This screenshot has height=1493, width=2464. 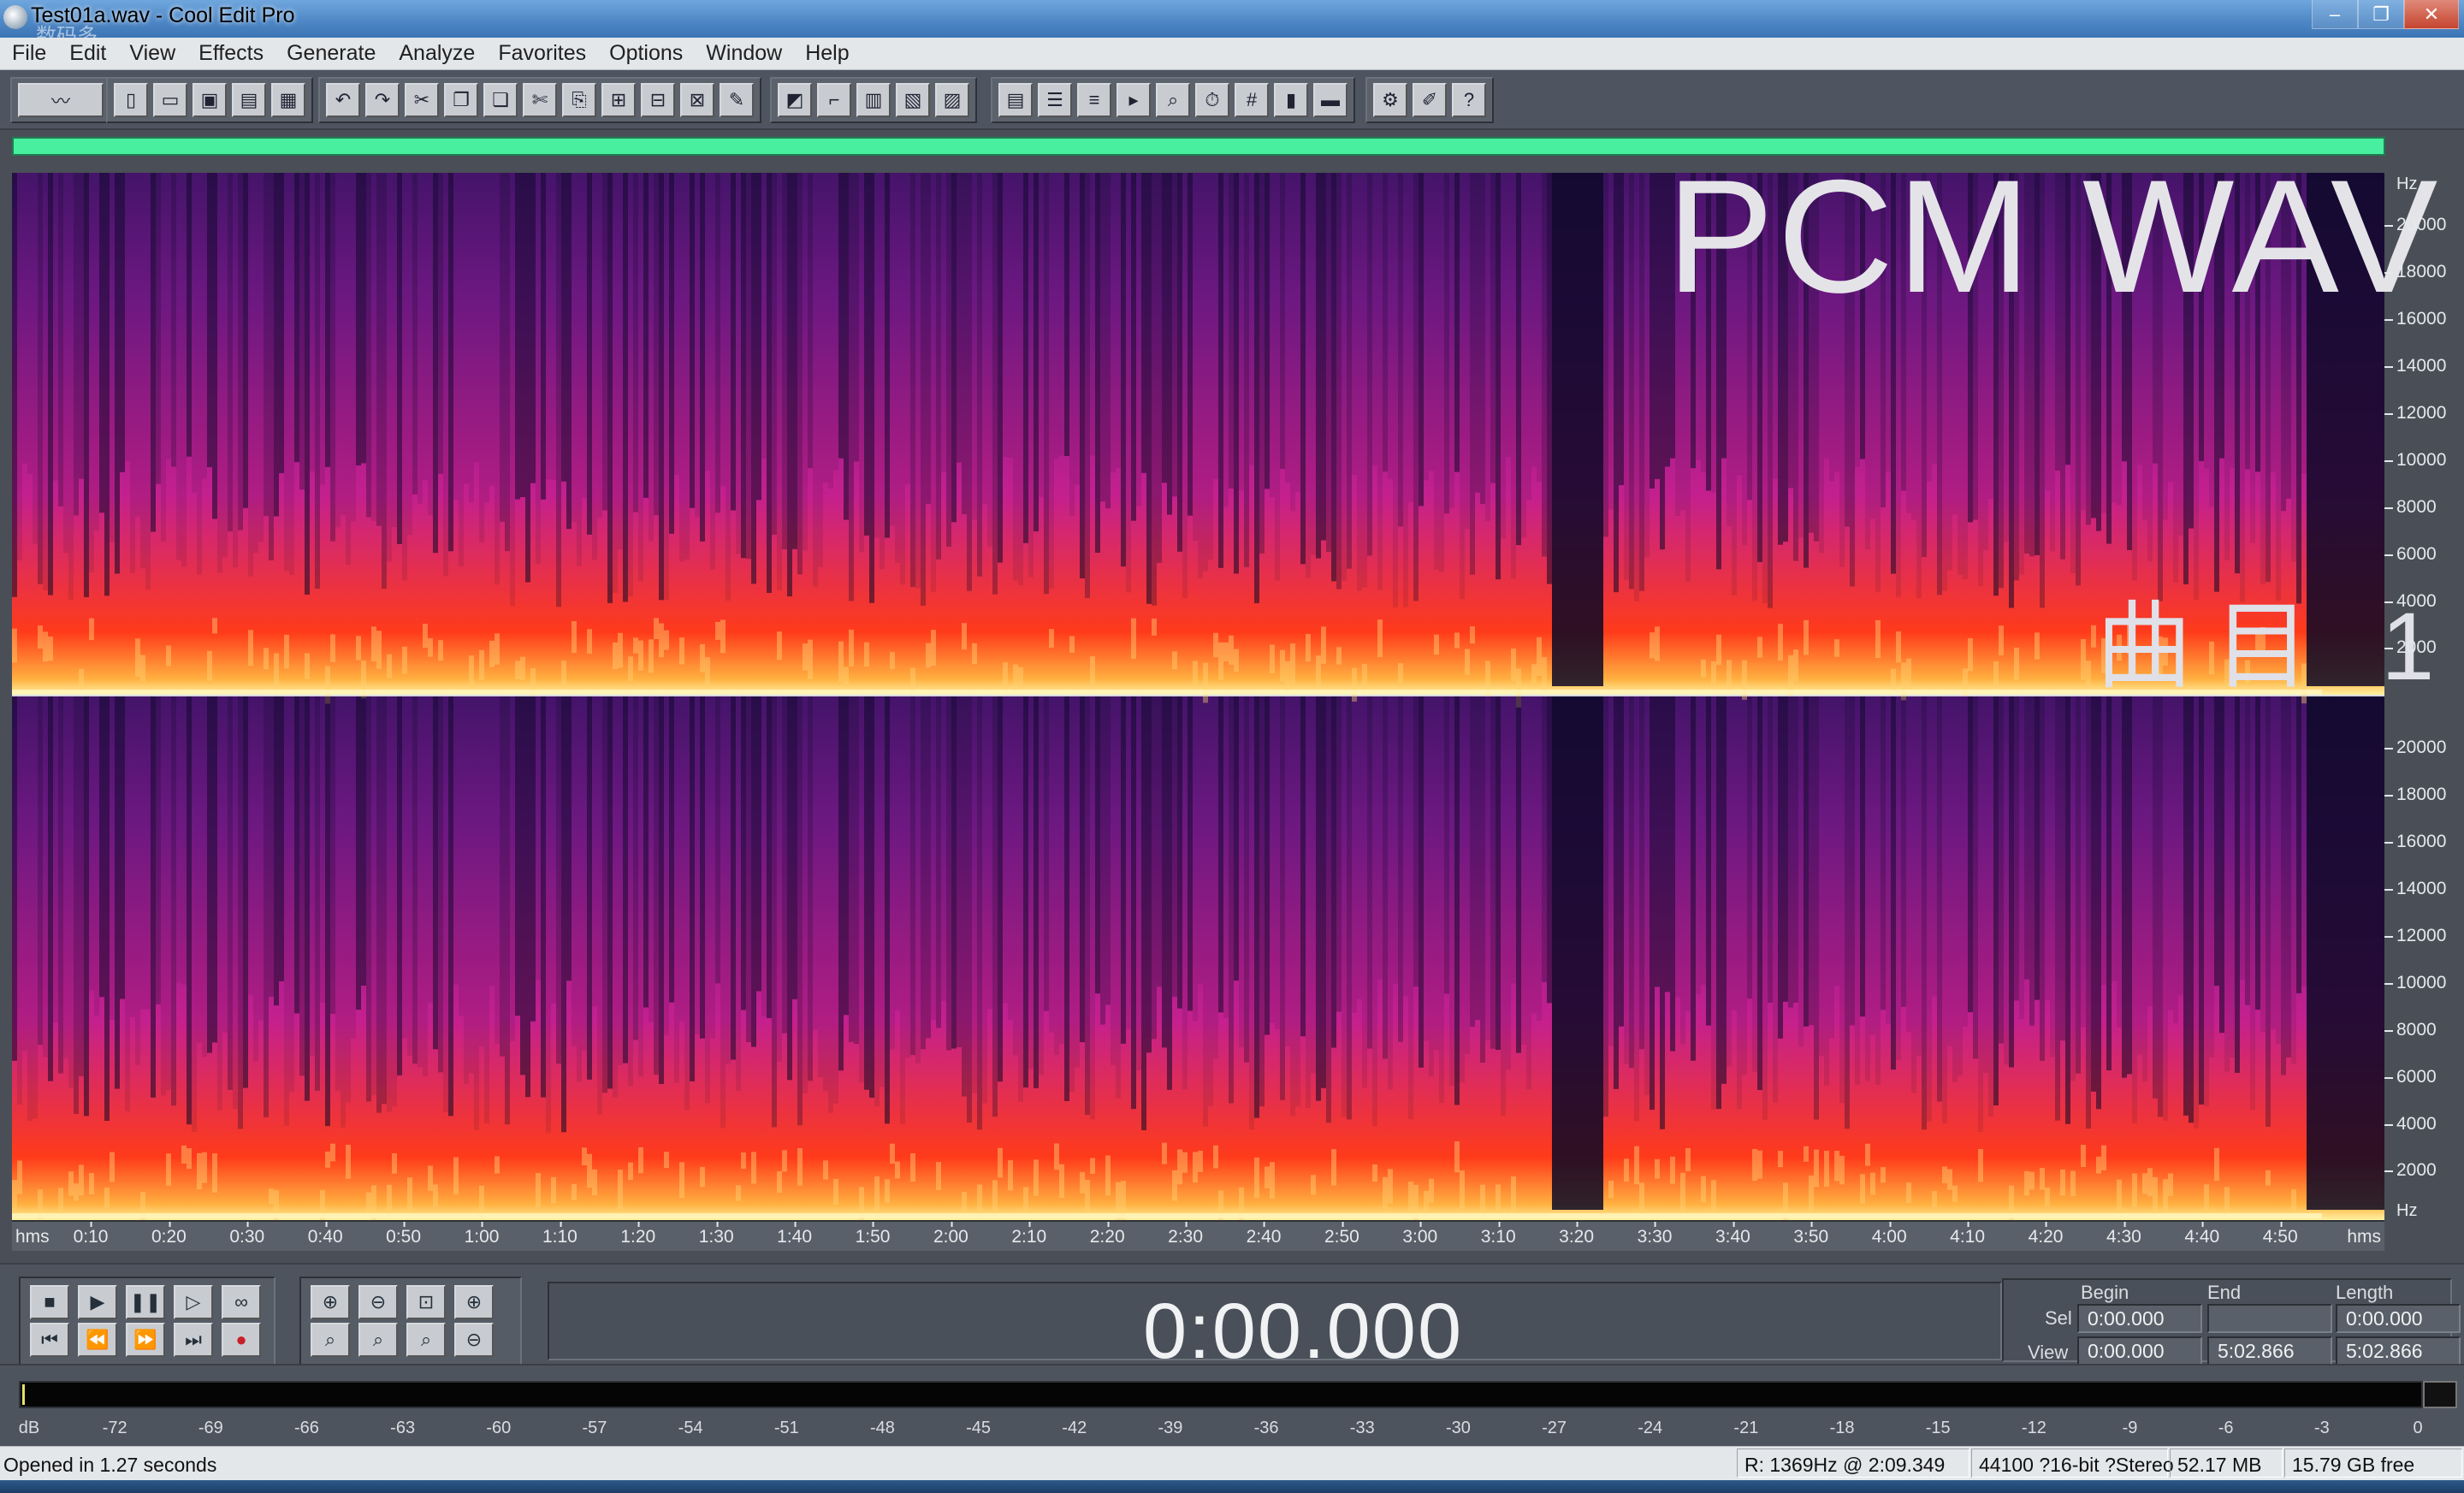 I want to click on zoom-in-vertical-icon: ⊕, so click(x=474, y=1302).